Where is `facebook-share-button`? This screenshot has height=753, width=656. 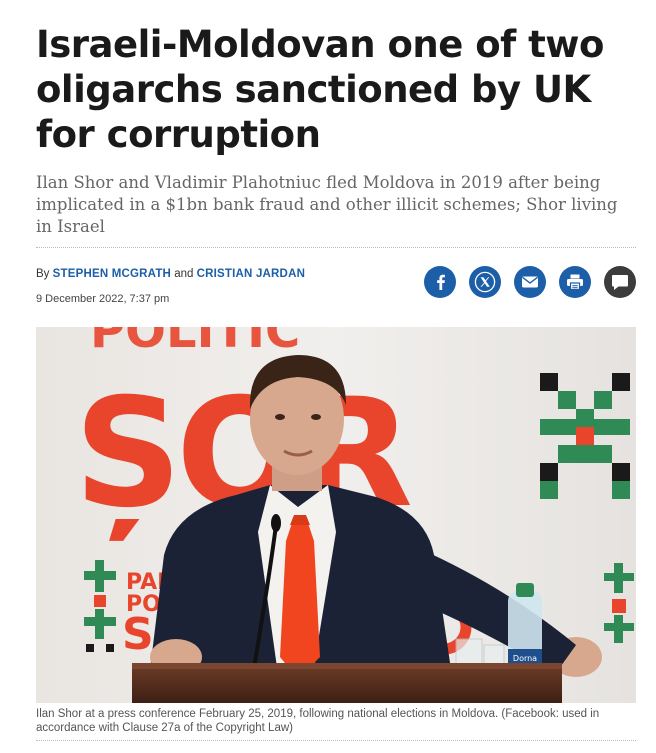 facebook-share-button is located at coordinates (440, 282).